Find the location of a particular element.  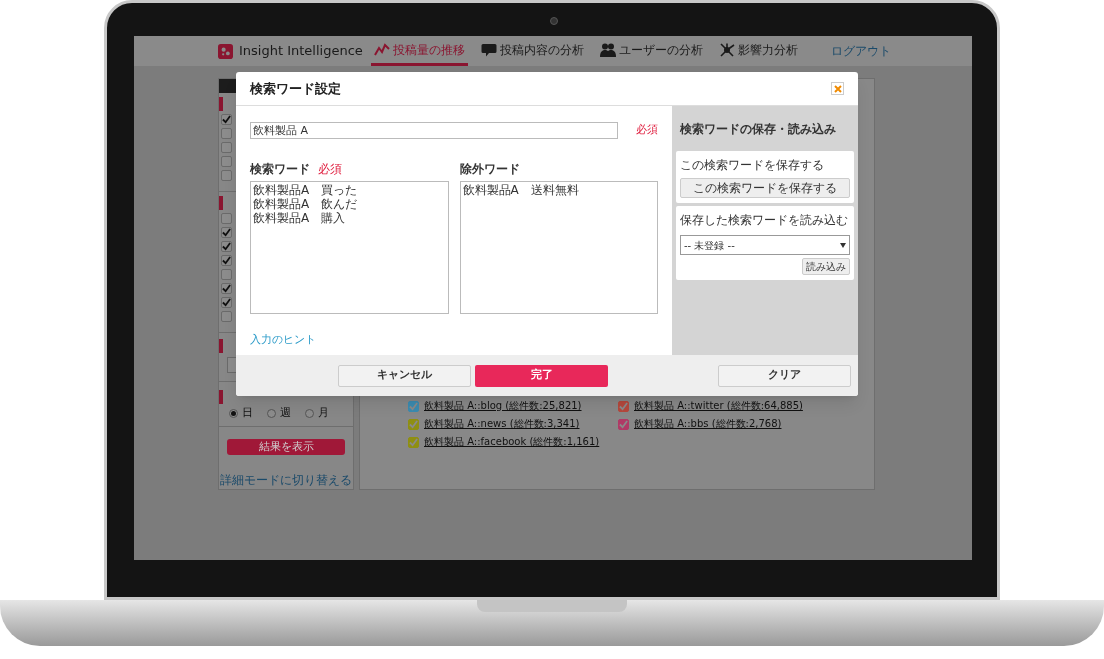

save-button: この検索ワードを保存する is located at coordinates (765, 188).